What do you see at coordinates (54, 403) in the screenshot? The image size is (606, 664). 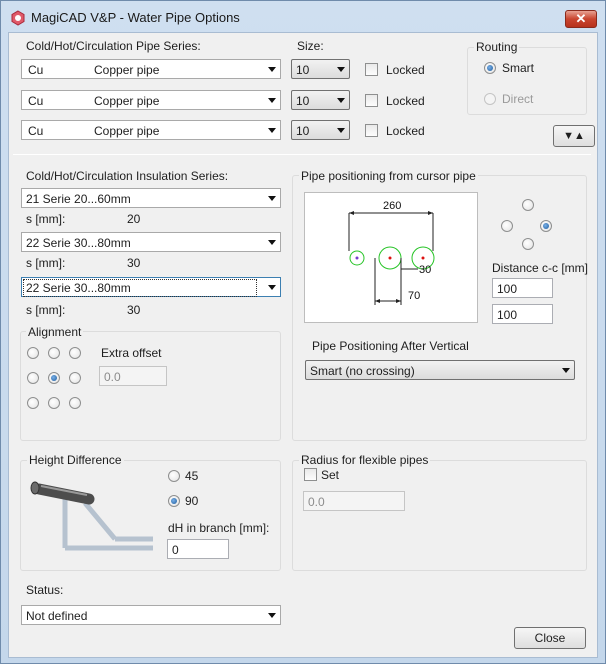 I see `alignment-radio-bottom-center` at bounding box center [54, 403].